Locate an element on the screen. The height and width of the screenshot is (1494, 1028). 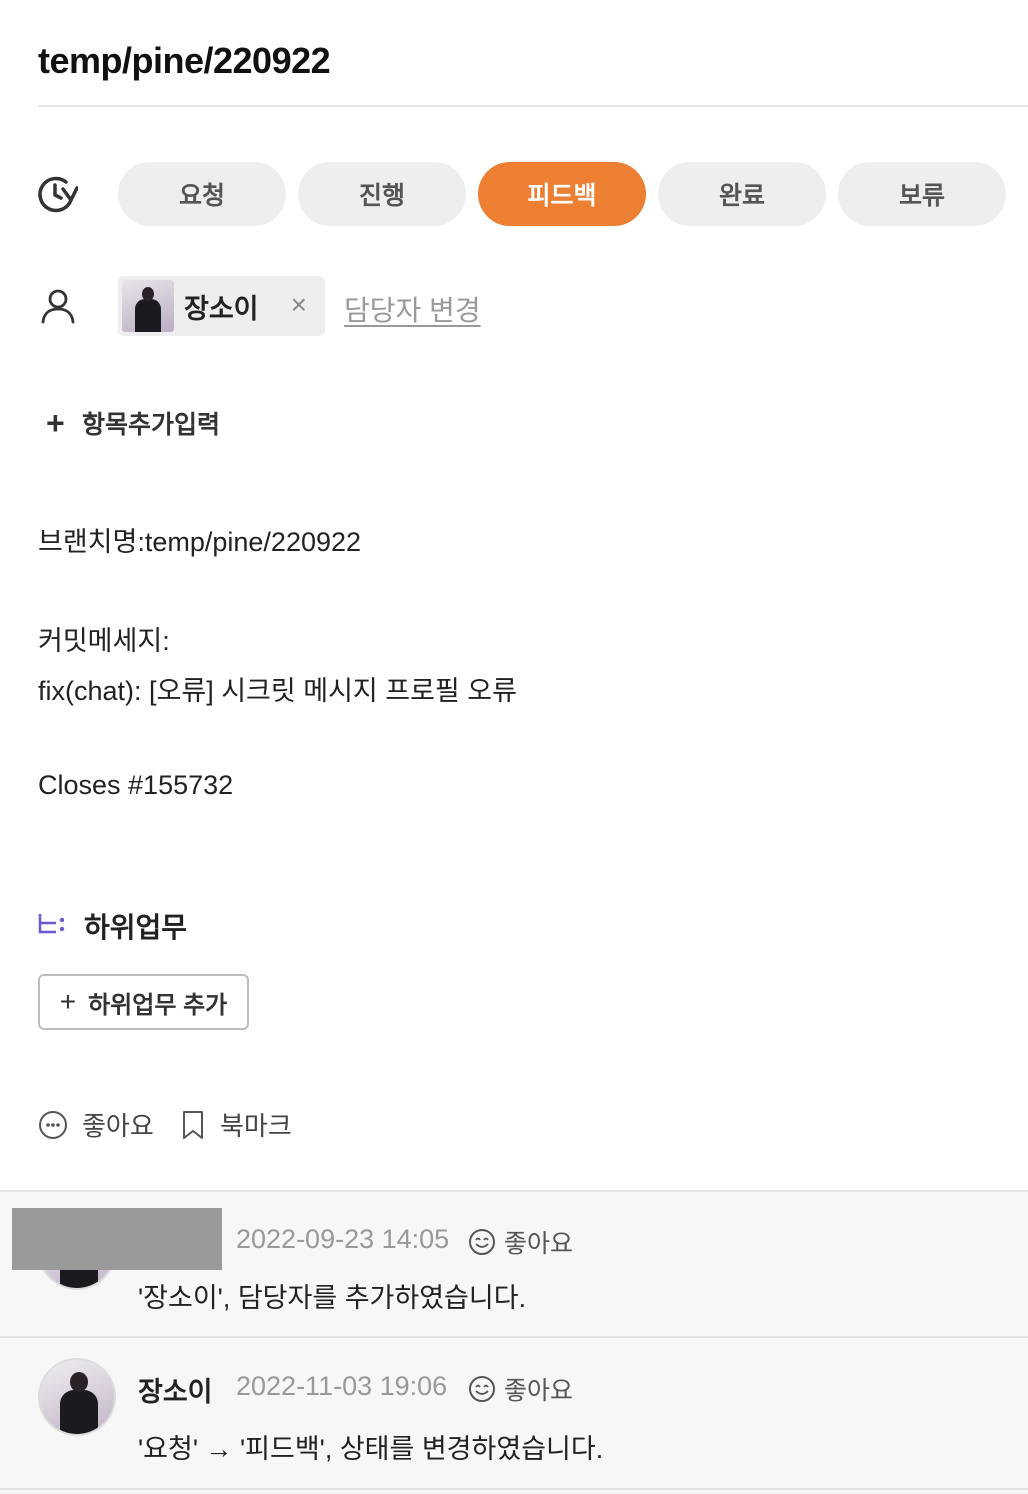
description-line: Closes #155732 is located at coordinates (136, 785).